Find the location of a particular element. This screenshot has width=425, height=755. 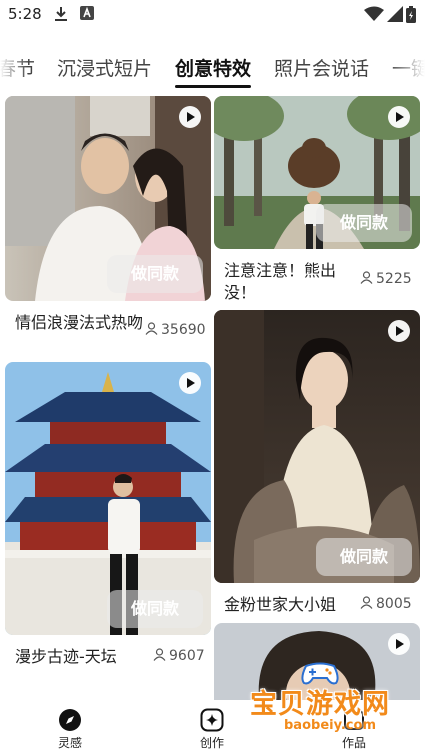

nav-label: 灵感 is located at coordinates (69, 743).